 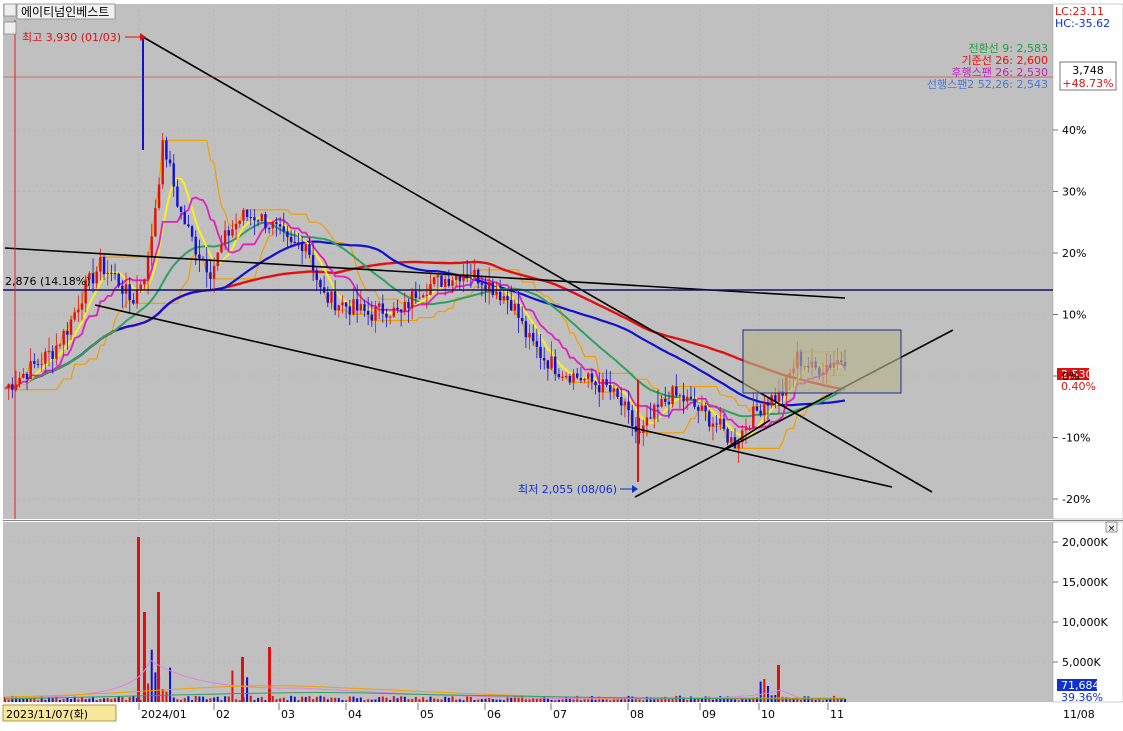 What do you see at coordinates (288, 714) in the screenshot?
I see `x-tick-label: 03` at bounding box center [288, 714].